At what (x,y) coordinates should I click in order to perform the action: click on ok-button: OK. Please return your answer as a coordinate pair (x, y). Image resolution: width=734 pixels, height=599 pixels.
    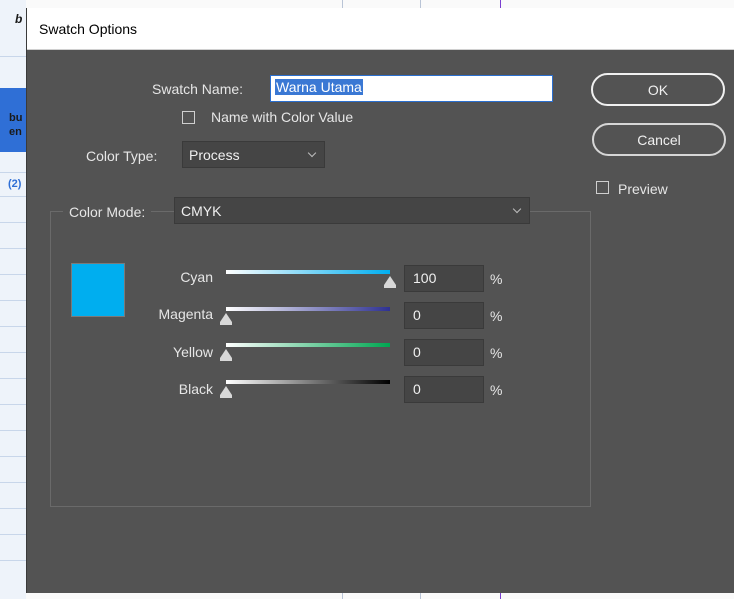
    Looking at the image, I should click on (658, 89).